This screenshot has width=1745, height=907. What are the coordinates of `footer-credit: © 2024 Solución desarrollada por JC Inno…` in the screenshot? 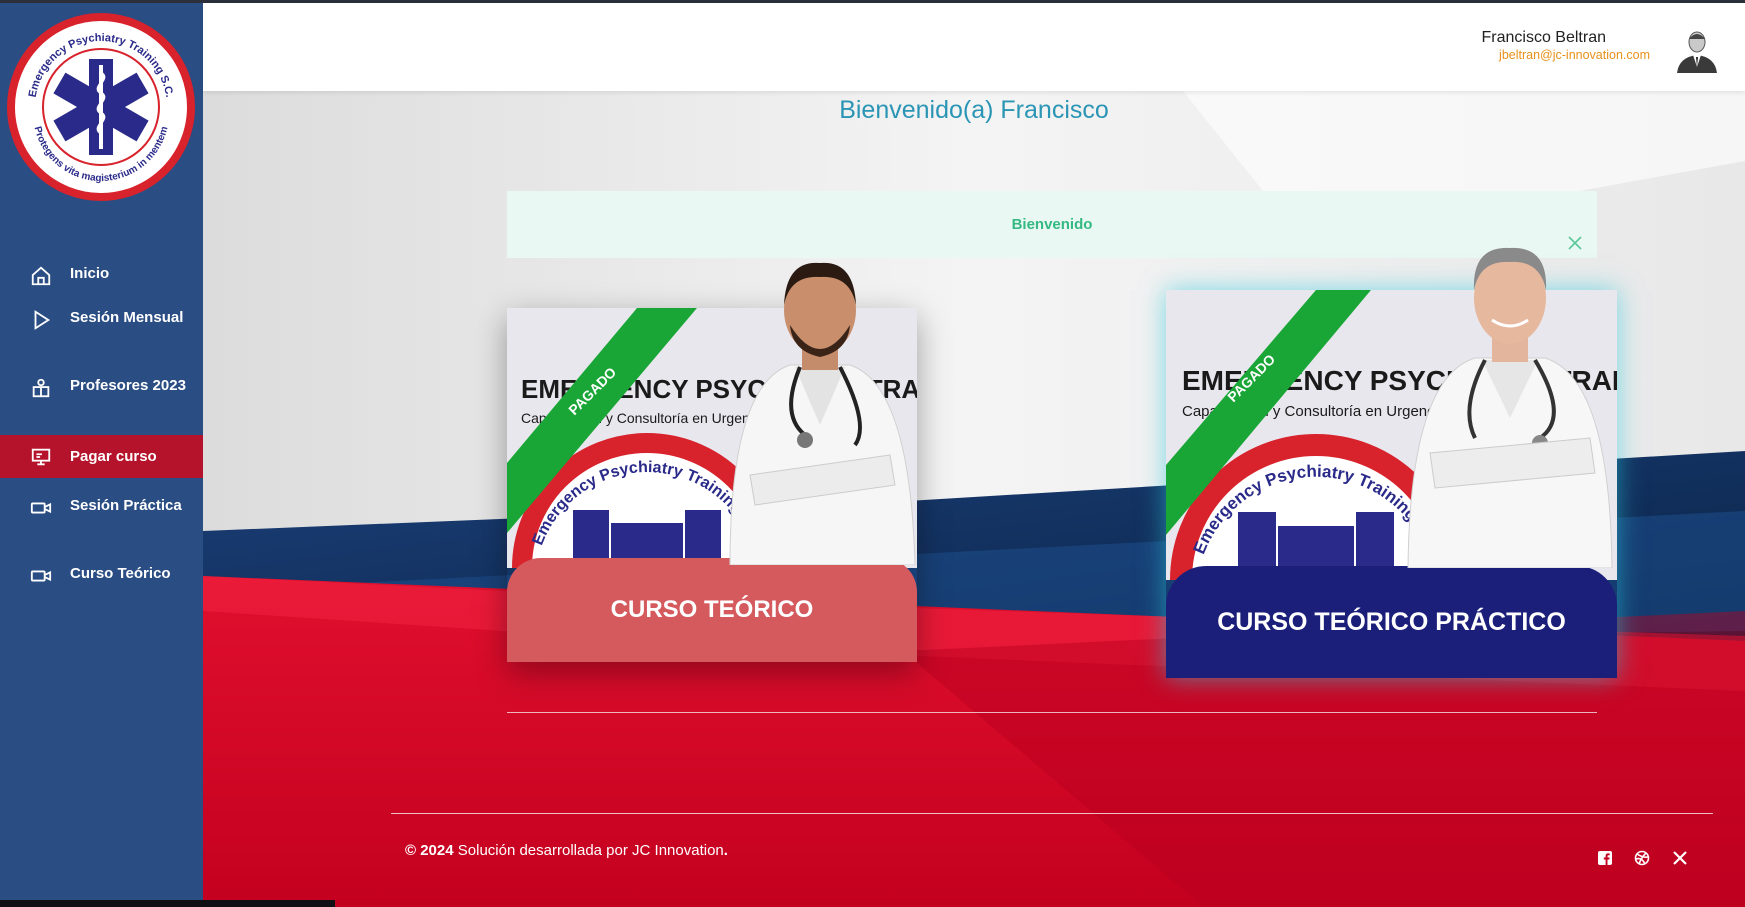 It's located at (566, 850).